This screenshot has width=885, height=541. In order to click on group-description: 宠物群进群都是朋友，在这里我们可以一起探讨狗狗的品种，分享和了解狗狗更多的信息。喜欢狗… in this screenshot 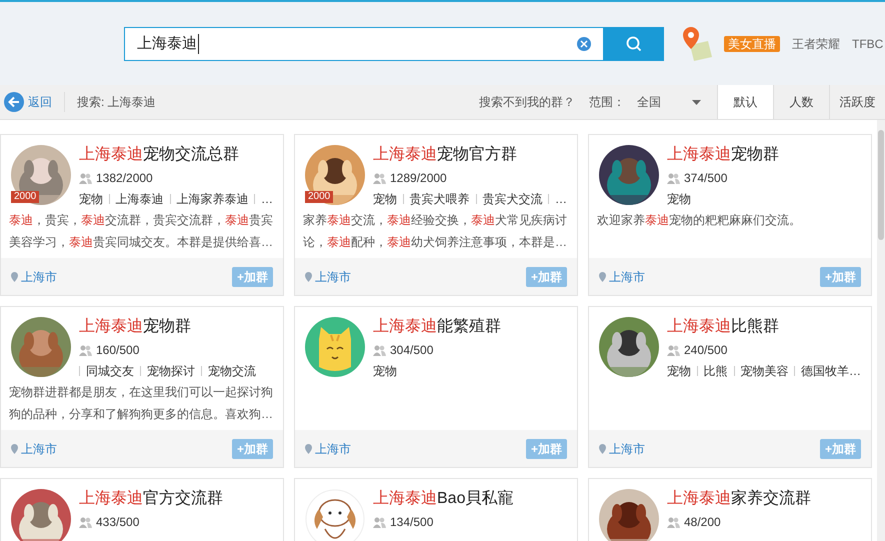, I will do `click(141, 403)`.